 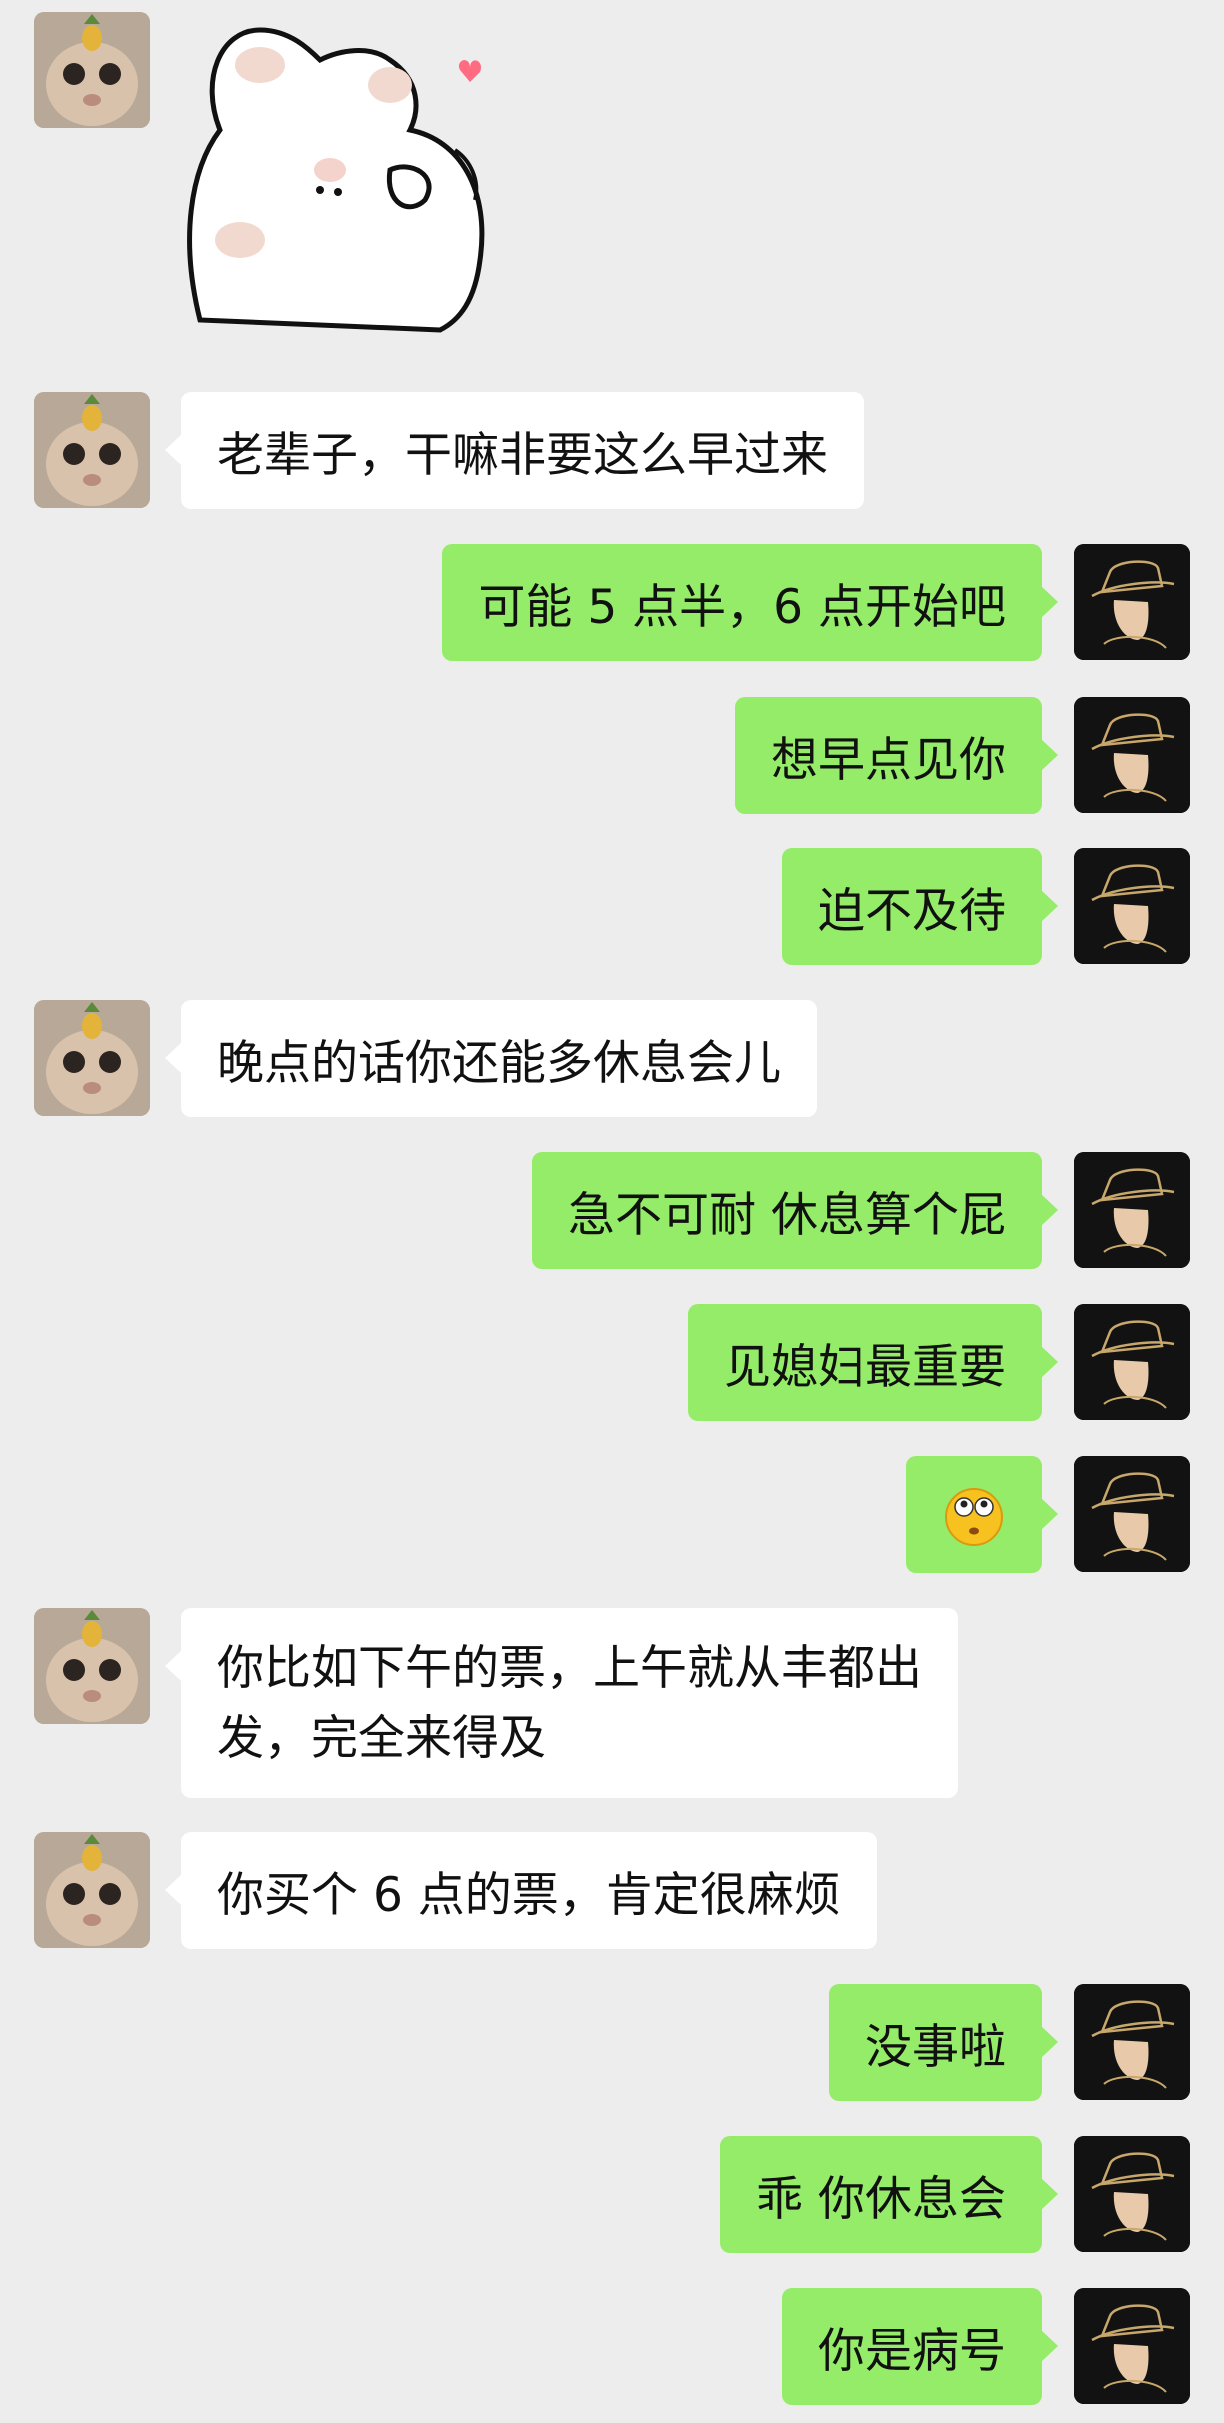 I want to click on message-bubble-outgoing: 迫不及待, so click(x=920, y=906).